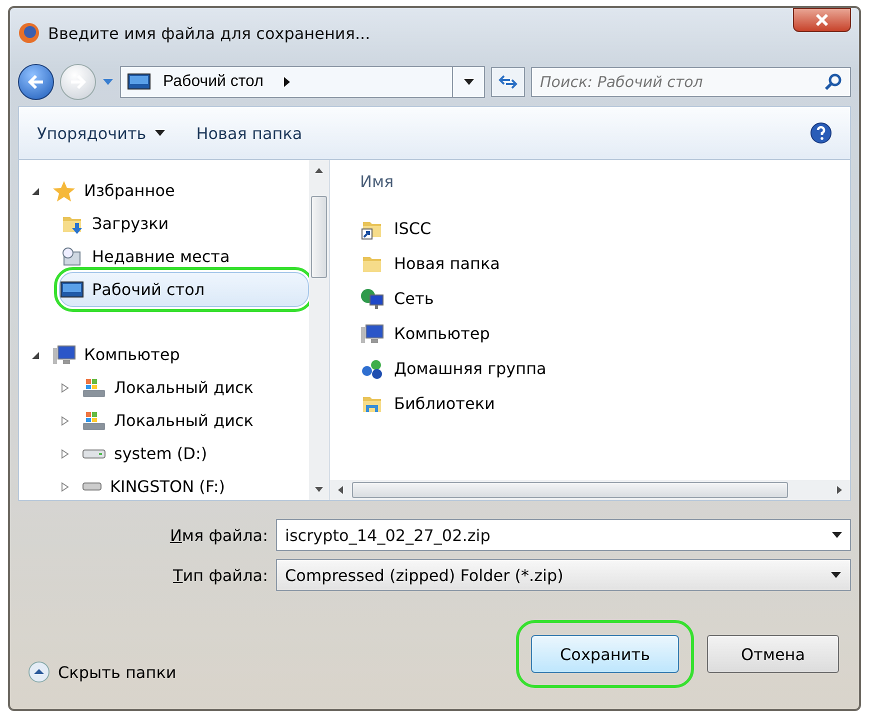 This screenshot has height=717, width=869. I want to click on navigation-item: Избранное, so click(169, 190).